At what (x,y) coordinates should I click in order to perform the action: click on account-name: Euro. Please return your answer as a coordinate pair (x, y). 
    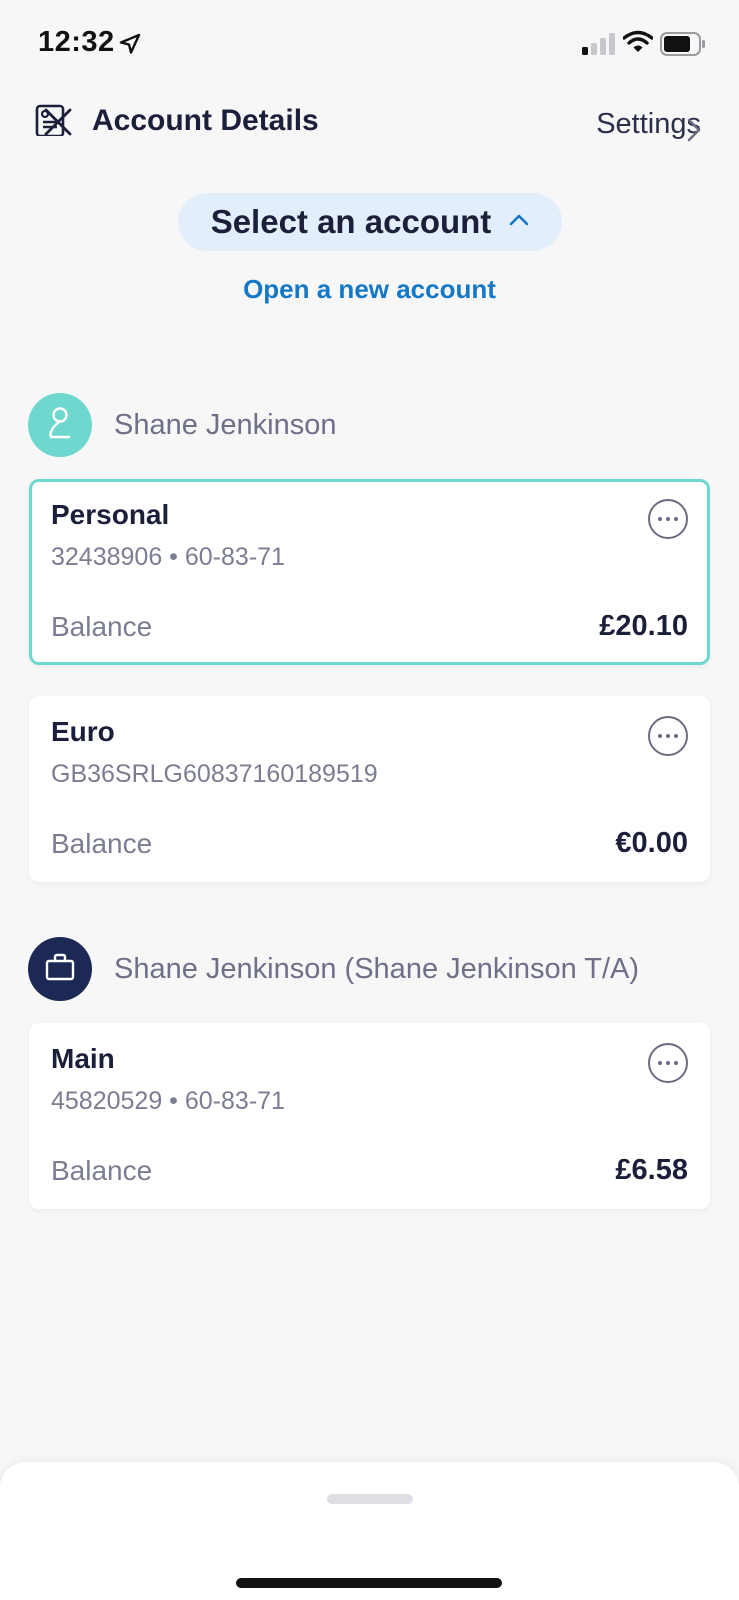
    Looking at the image, I should click on (83, 731).